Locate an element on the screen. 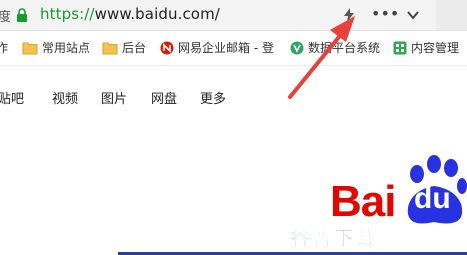  url-scheme: https:// is located at coordinates (67, 14).